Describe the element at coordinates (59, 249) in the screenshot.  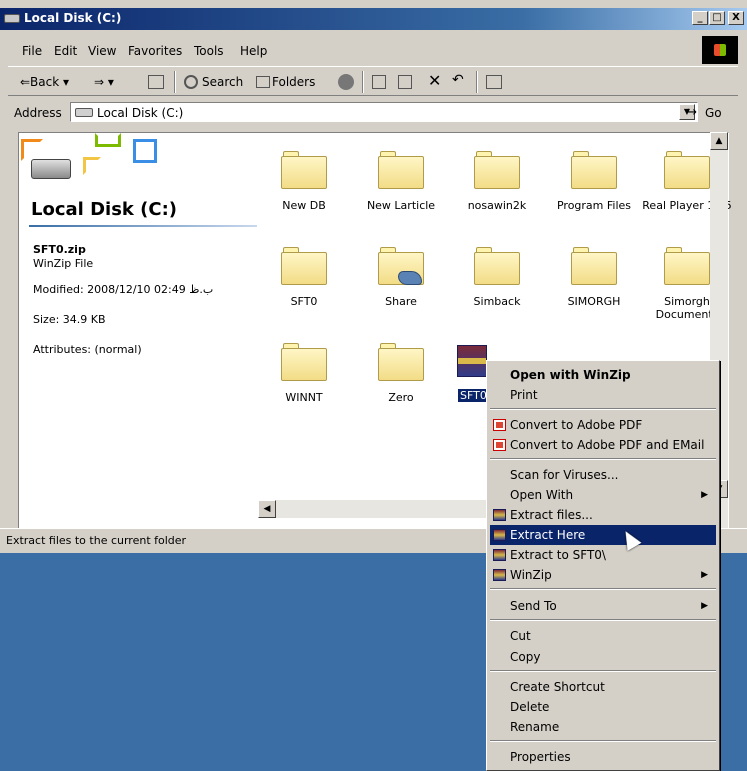
I see `selected-file-name: SFT0.zip` at that location.